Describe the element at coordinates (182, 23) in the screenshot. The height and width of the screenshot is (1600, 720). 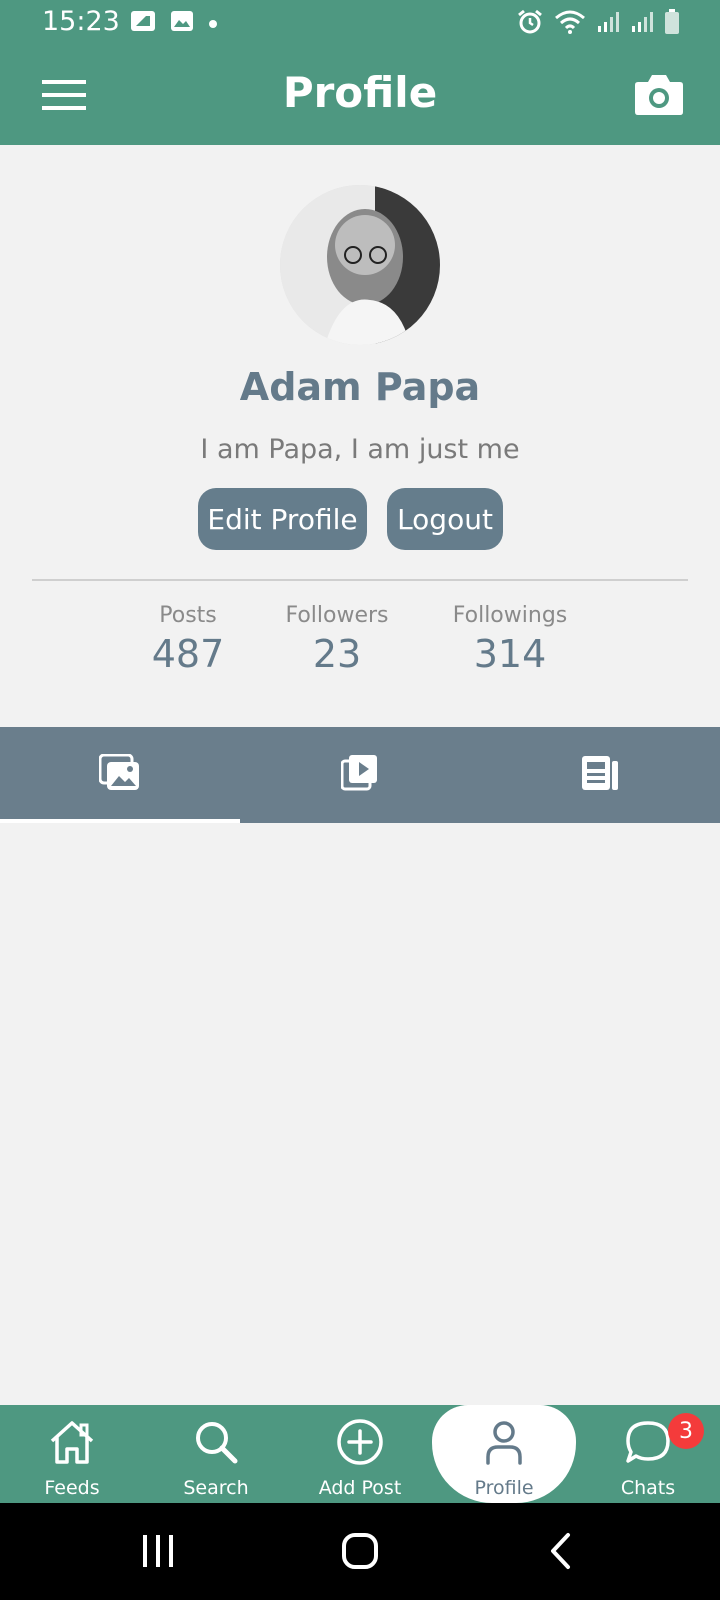
I see `image-icon` at that location.